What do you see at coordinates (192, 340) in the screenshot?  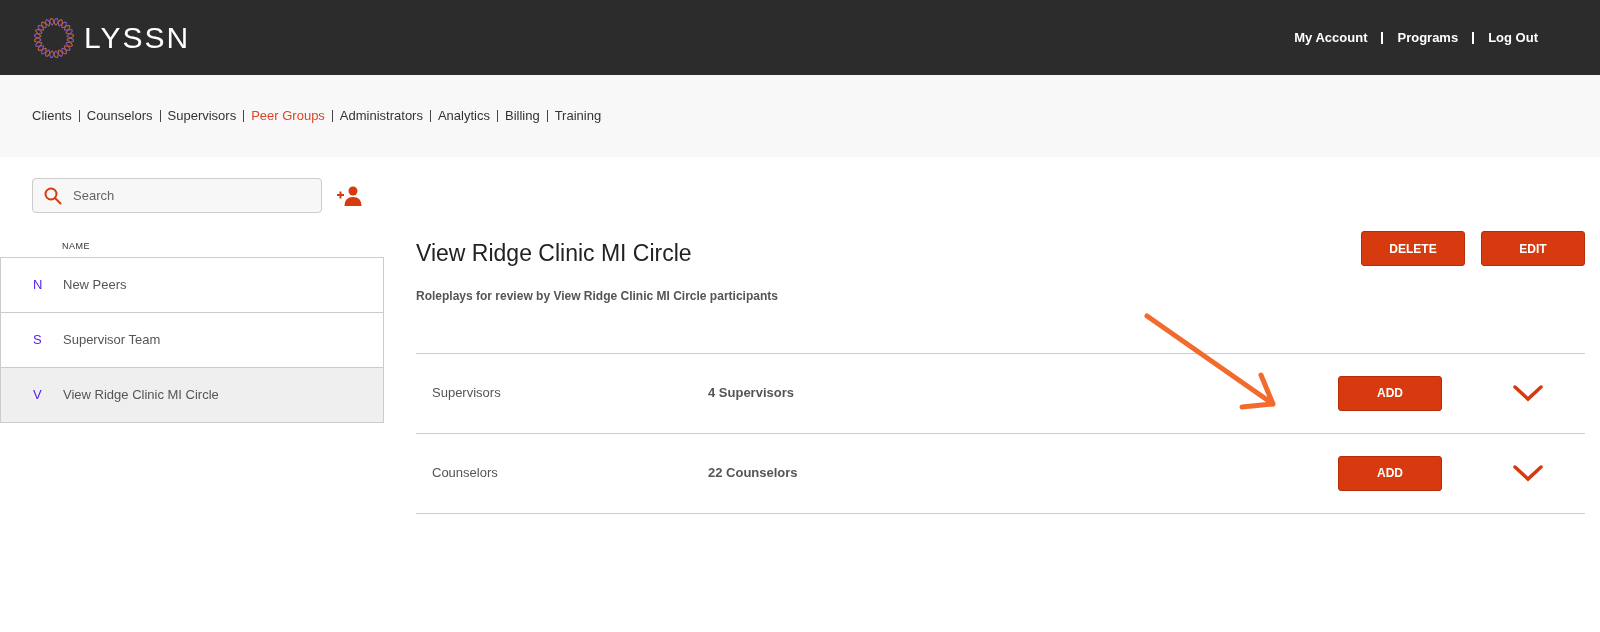 I see `group-list-item: S Supervisor Team` at bounding box center [192, 340].